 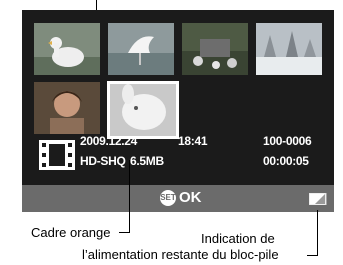 I want to click on snow-trees-photo, so click(x=289, y=49).